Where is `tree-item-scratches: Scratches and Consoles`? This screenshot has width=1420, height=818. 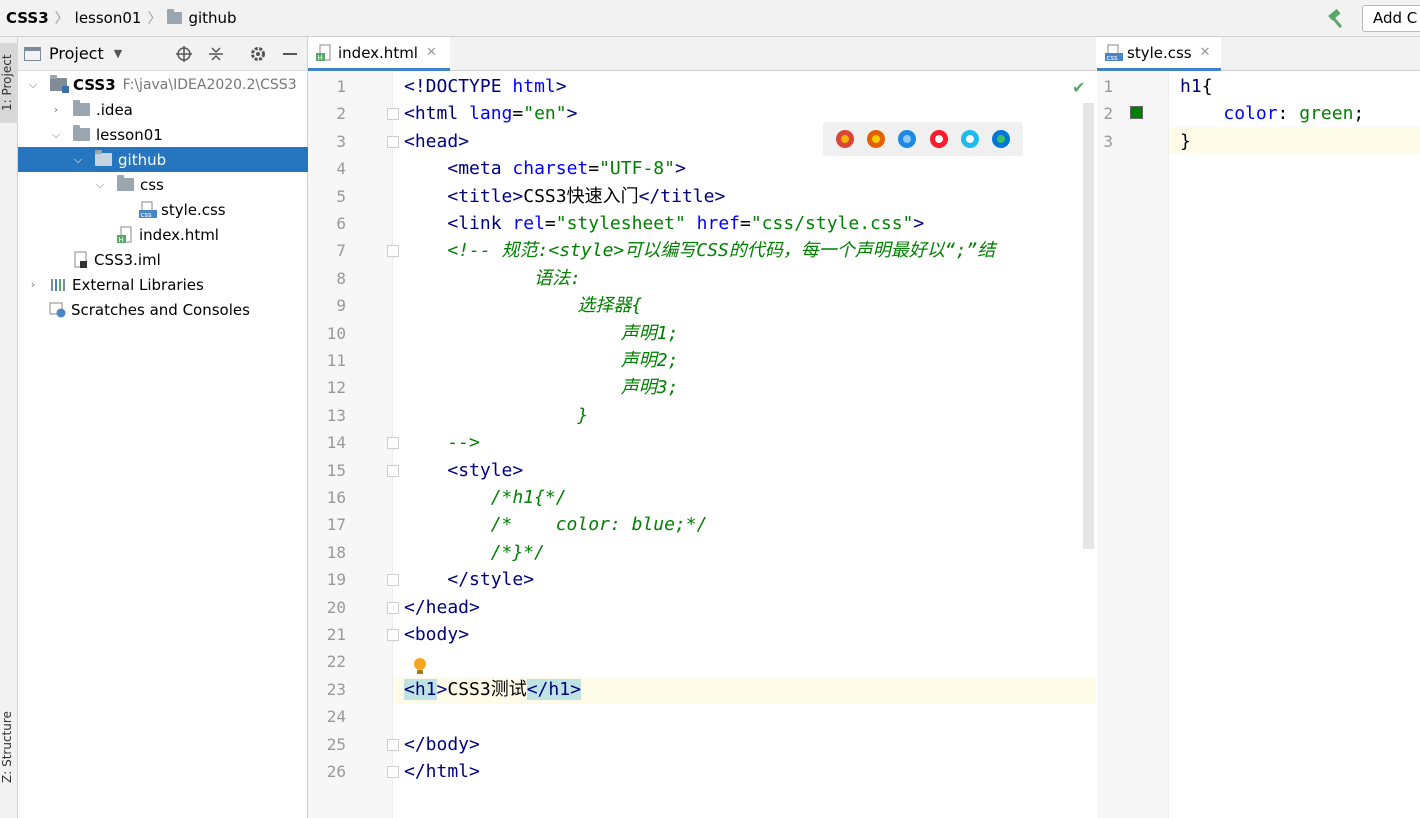
tree-item-scratches: Scratches and Consoles is located at coordinates (163, 309).